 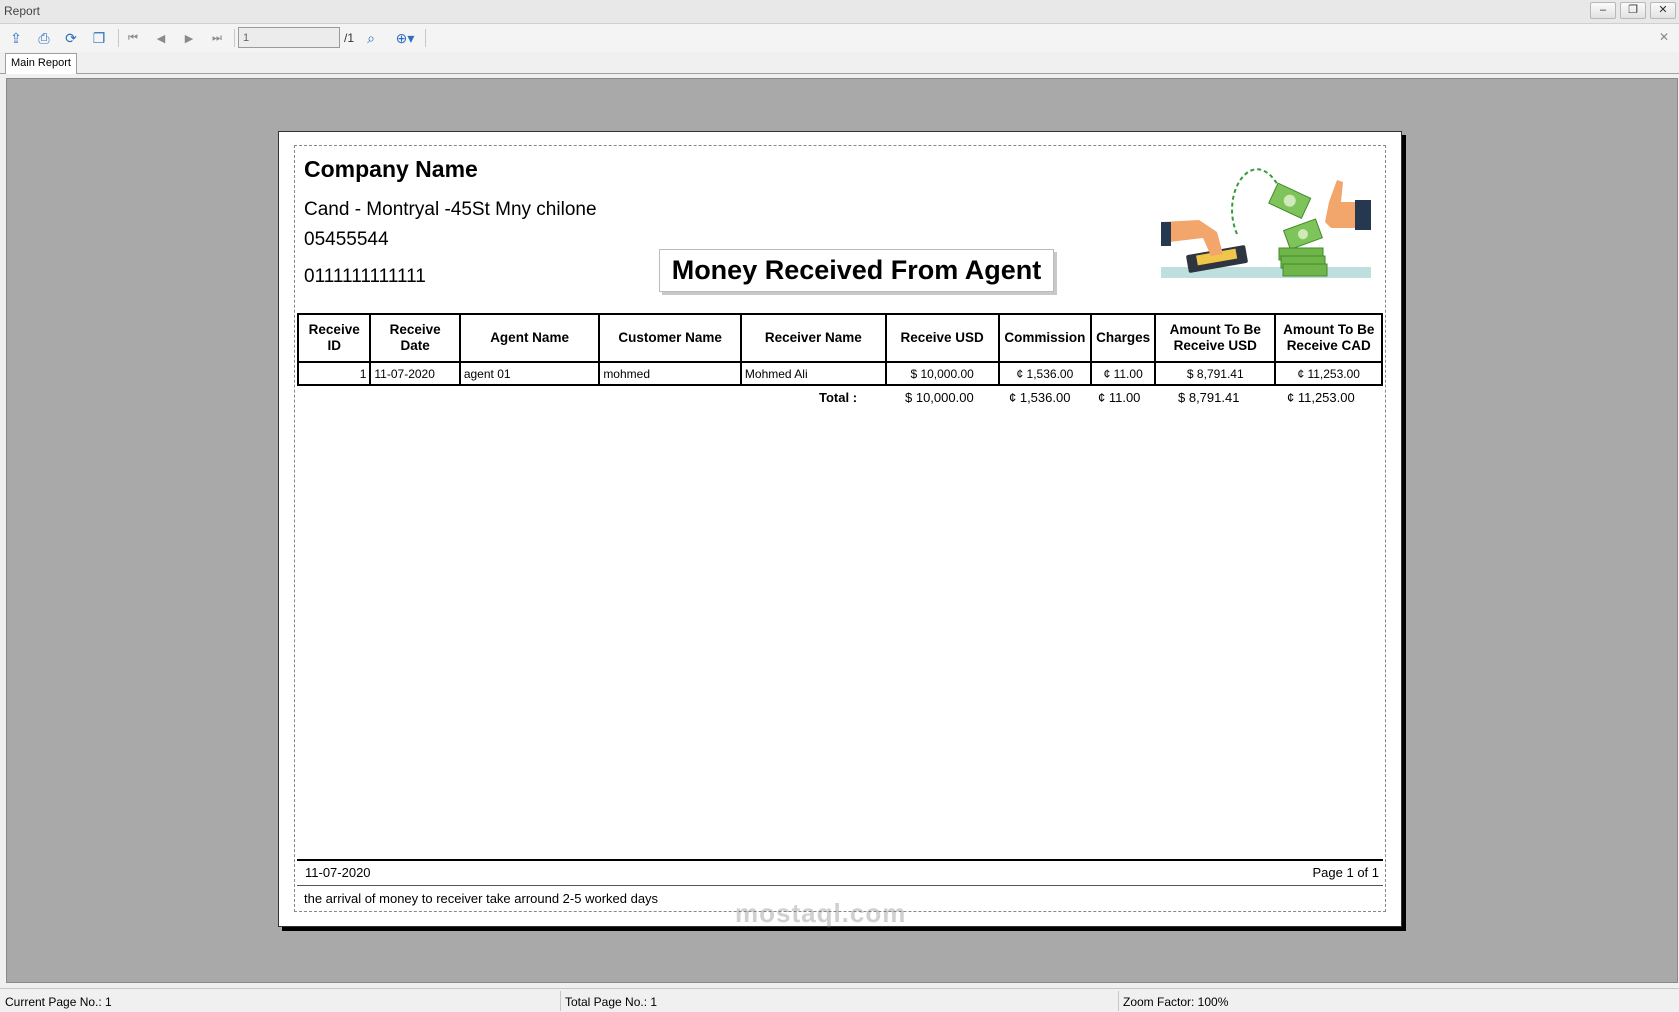 What do you see at coordinates (838, 397) in the screenshot?
I see `total-label: Total :` at bounding box center [838, 397].